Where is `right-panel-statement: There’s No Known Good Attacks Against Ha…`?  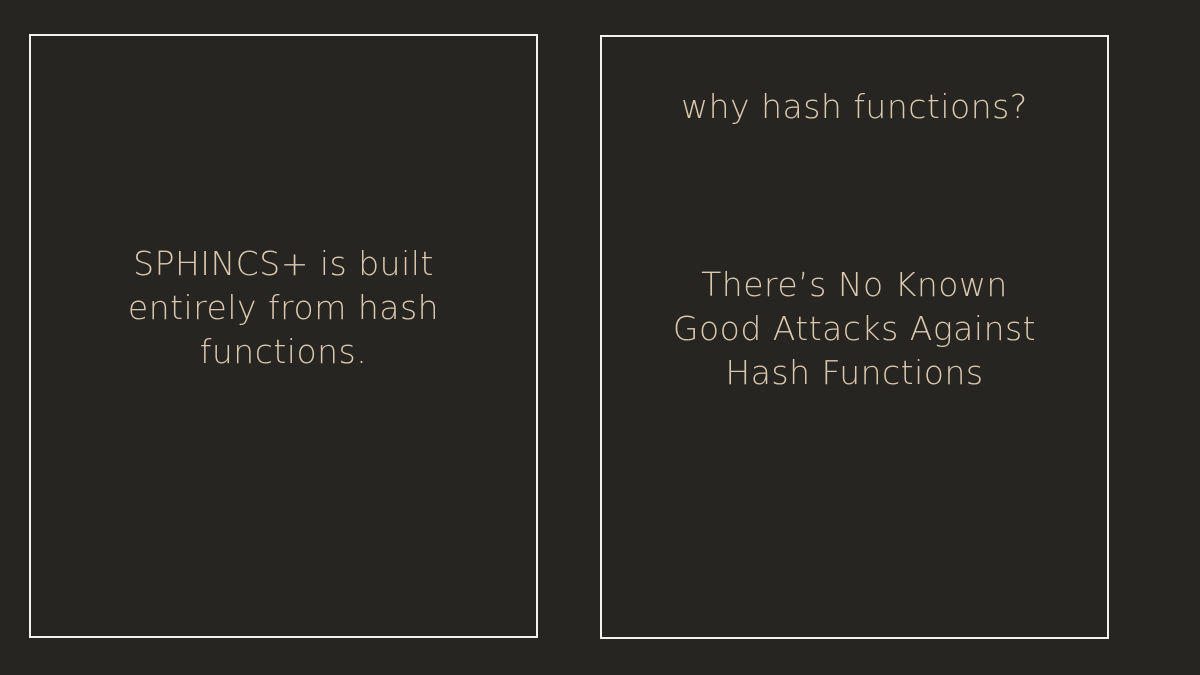
right-panel-statement: There’s No Known Good Attacks Against Ha… is located at coordinates (854, 328).